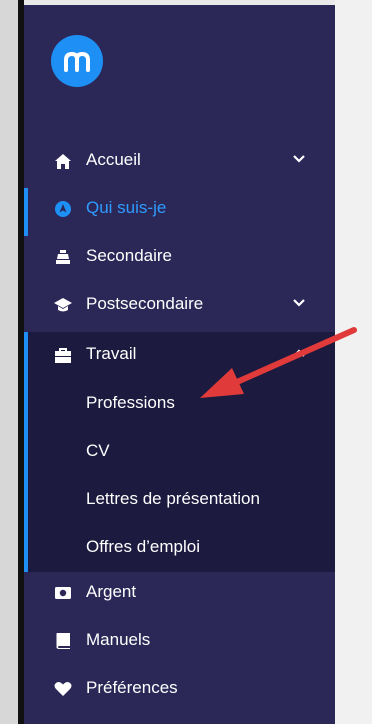 This screenshot has width=372, height=724. I want to click on school-icon, so click(63, 257).